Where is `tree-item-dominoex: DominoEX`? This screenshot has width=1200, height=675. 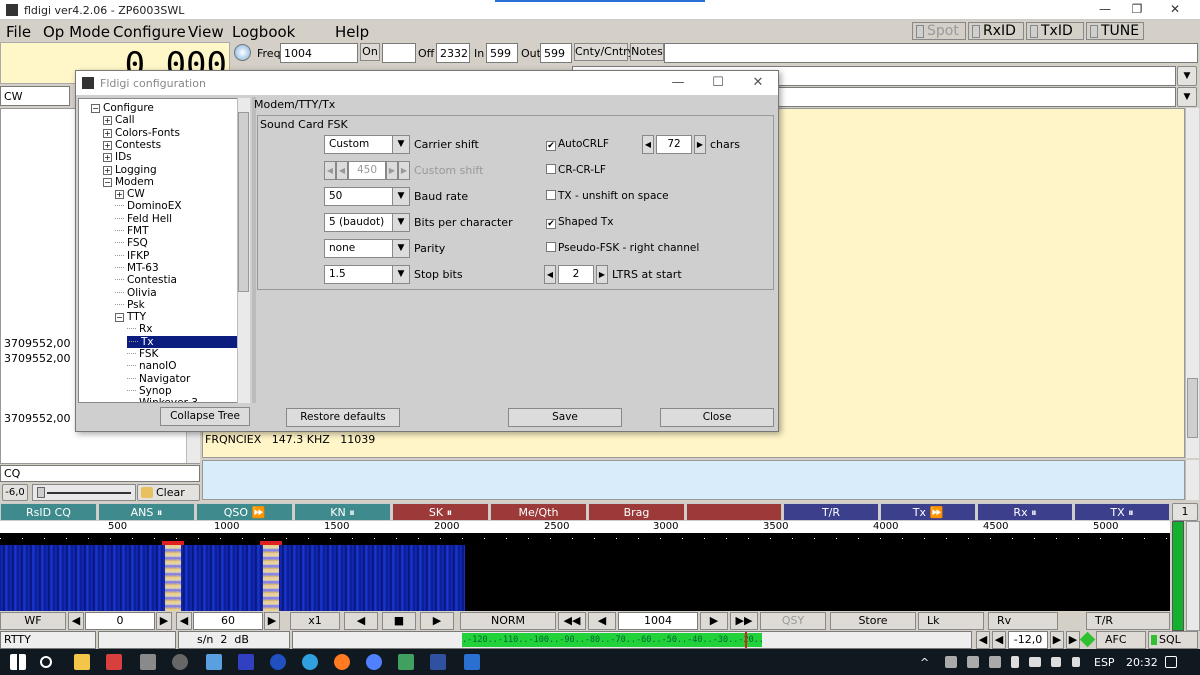
tree-item-dominoex: DominoEX is located at coordinates (148, 206).